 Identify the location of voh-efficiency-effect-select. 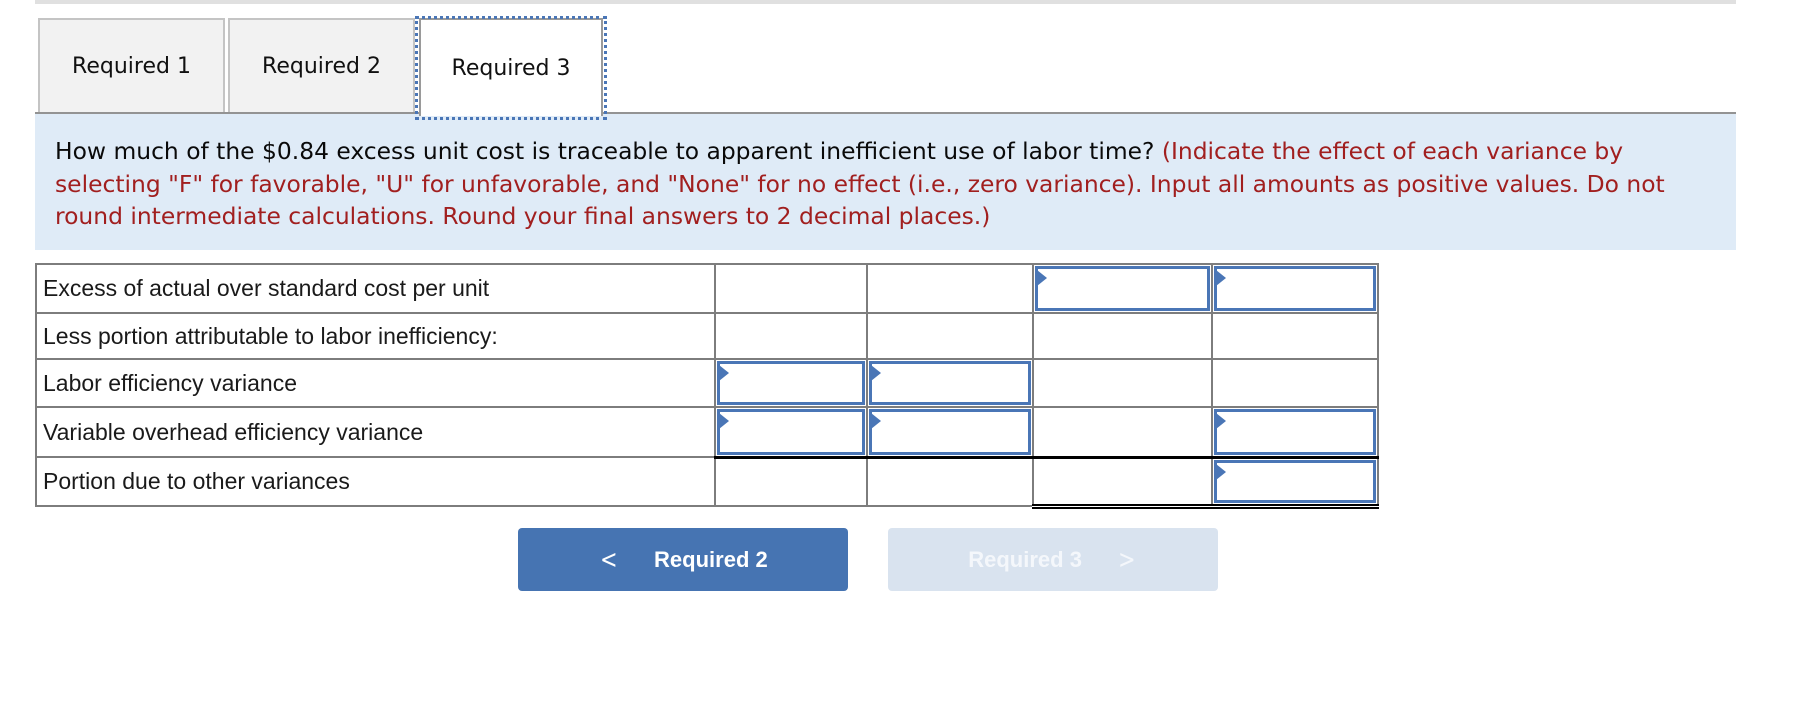
(950, 432).